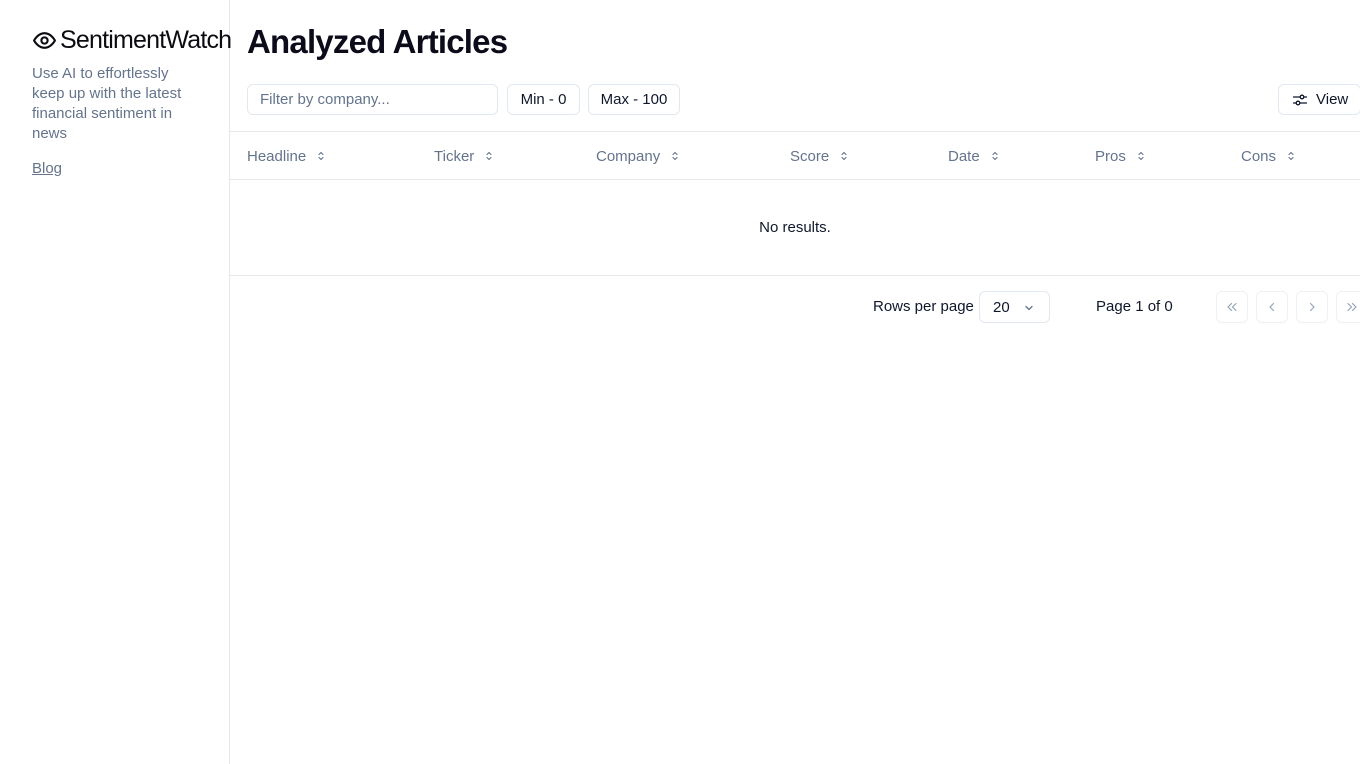 The image size is (1360, 764). Describe the element at coordinates (634, 99) in the screenshot. I see `max-score-button: Max - 100` at that location.